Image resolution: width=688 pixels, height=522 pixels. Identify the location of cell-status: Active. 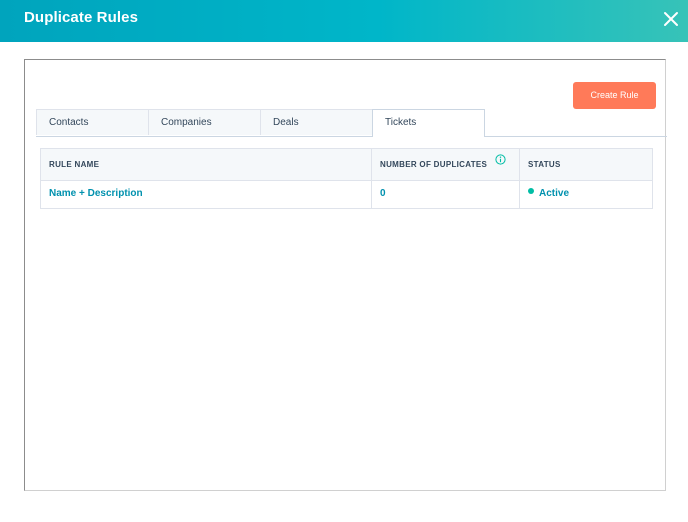
(586, 194).